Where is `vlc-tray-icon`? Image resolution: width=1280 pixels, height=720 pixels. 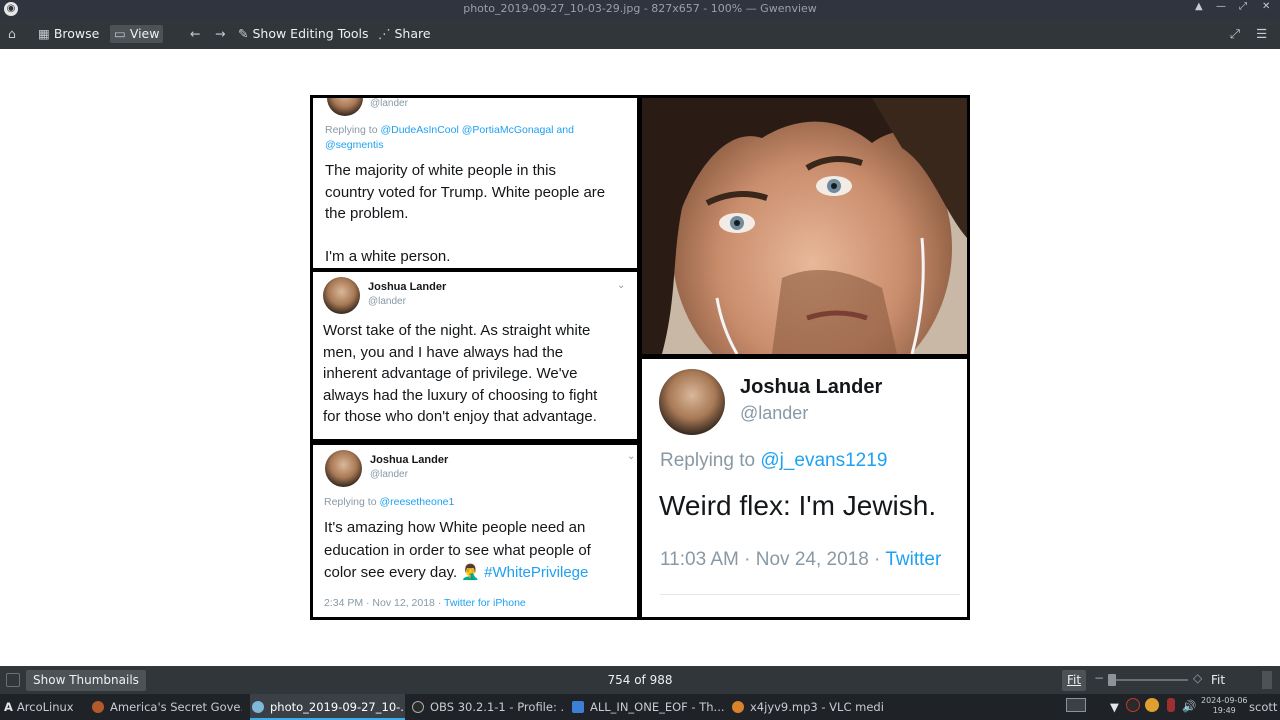 vlc-tray-icon is located at coordinates (1152, 705).